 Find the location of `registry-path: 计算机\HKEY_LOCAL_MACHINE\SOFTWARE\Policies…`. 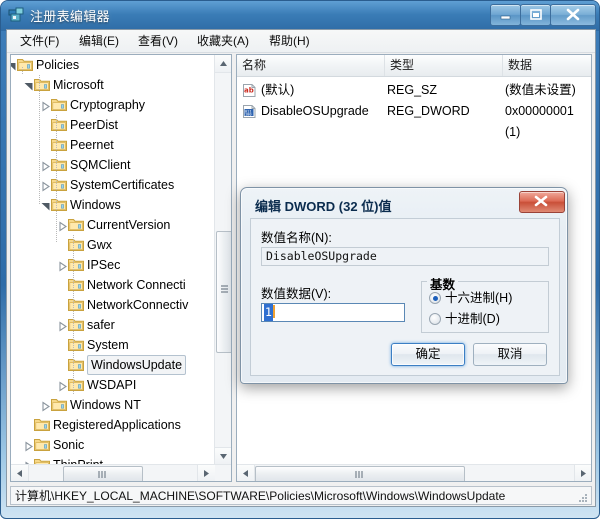

registry-path: 计算机\HKEY_LOCAL_MACHINE\SOFTWARE\Policies… is located at coordinates (260, 496).